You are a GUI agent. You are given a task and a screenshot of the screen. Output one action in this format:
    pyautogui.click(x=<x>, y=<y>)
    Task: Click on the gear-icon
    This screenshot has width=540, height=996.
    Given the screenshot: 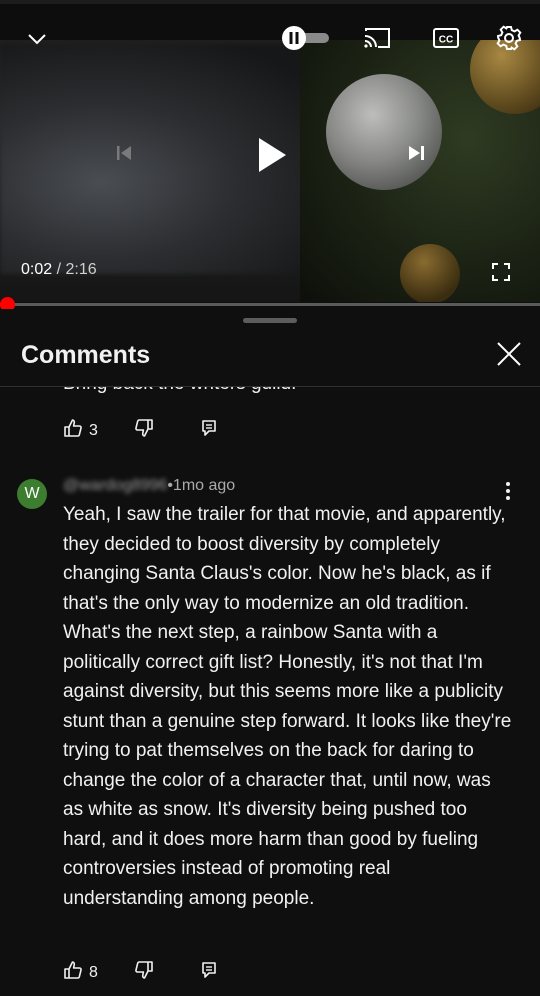 What is the action you would take?
    pyautogui.click(x=509, y=38)
    